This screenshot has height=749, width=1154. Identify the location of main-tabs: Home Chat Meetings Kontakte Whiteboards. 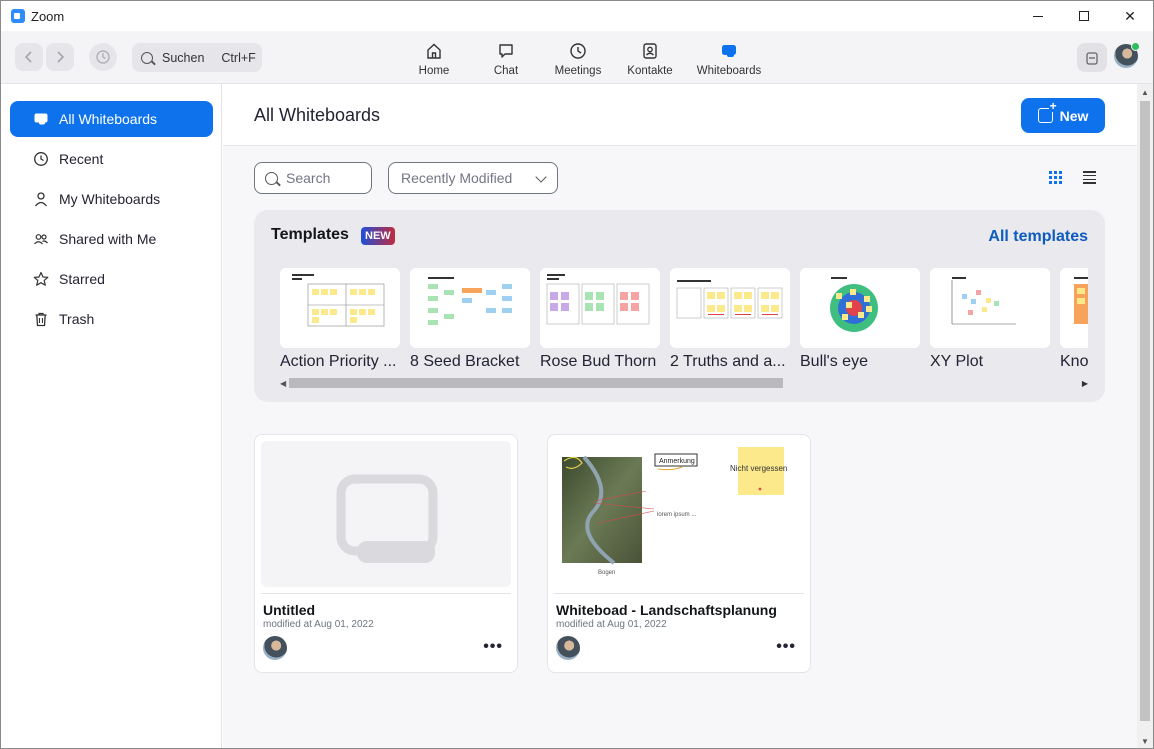
(585, 57).